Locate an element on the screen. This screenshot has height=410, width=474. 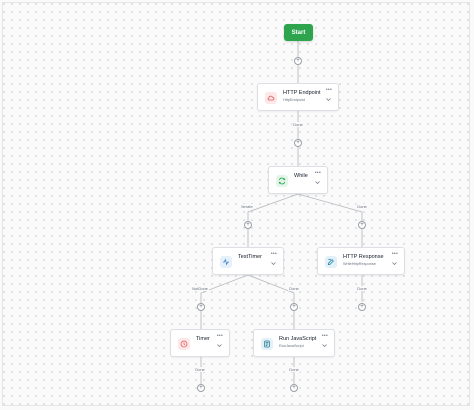
cloud-icon is located at coordinates (271, 98).